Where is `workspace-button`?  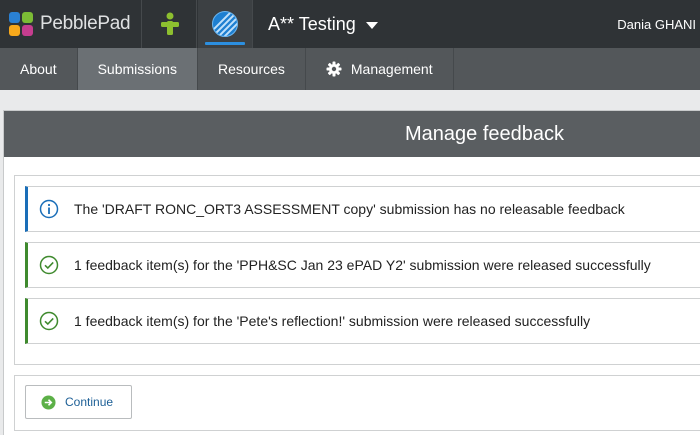 workspace-button is located at coordinates (225, 24).